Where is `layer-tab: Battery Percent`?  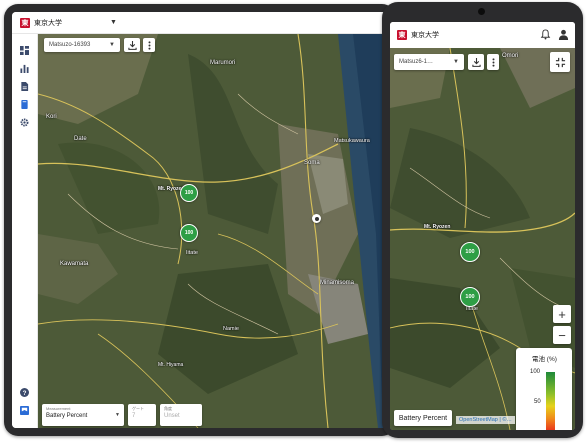 layer-tab: Battery Percent is located at coordinates (423, 418).